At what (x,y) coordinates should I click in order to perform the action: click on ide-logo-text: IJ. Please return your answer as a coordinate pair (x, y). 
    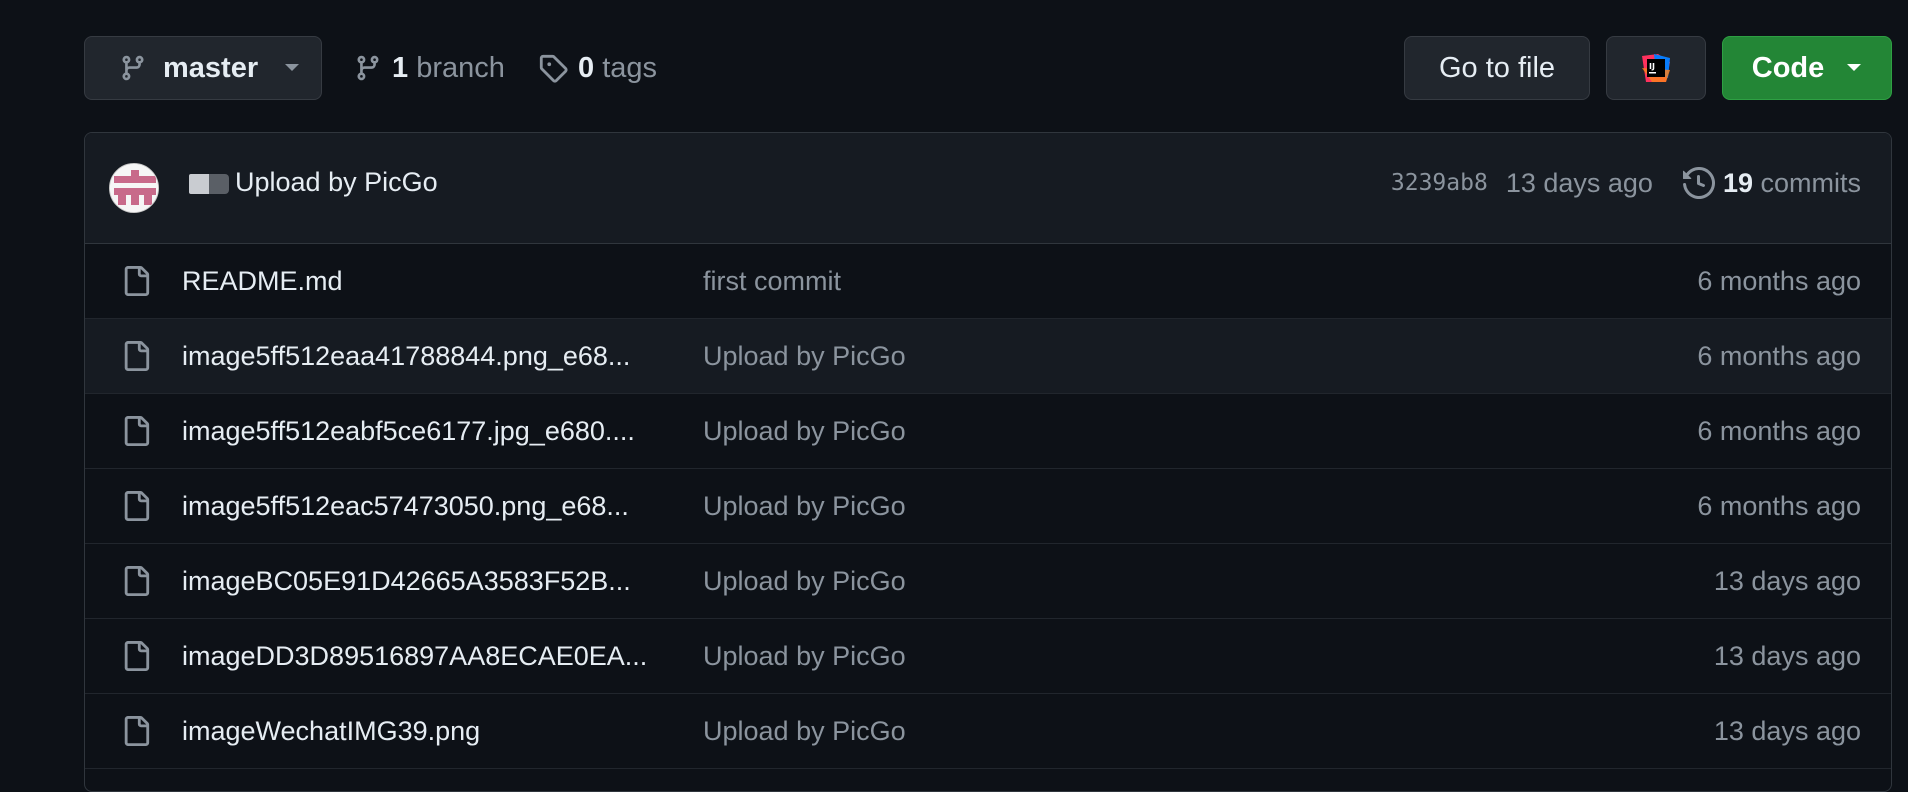
    Looking at the image, I should click on (1652, 66).